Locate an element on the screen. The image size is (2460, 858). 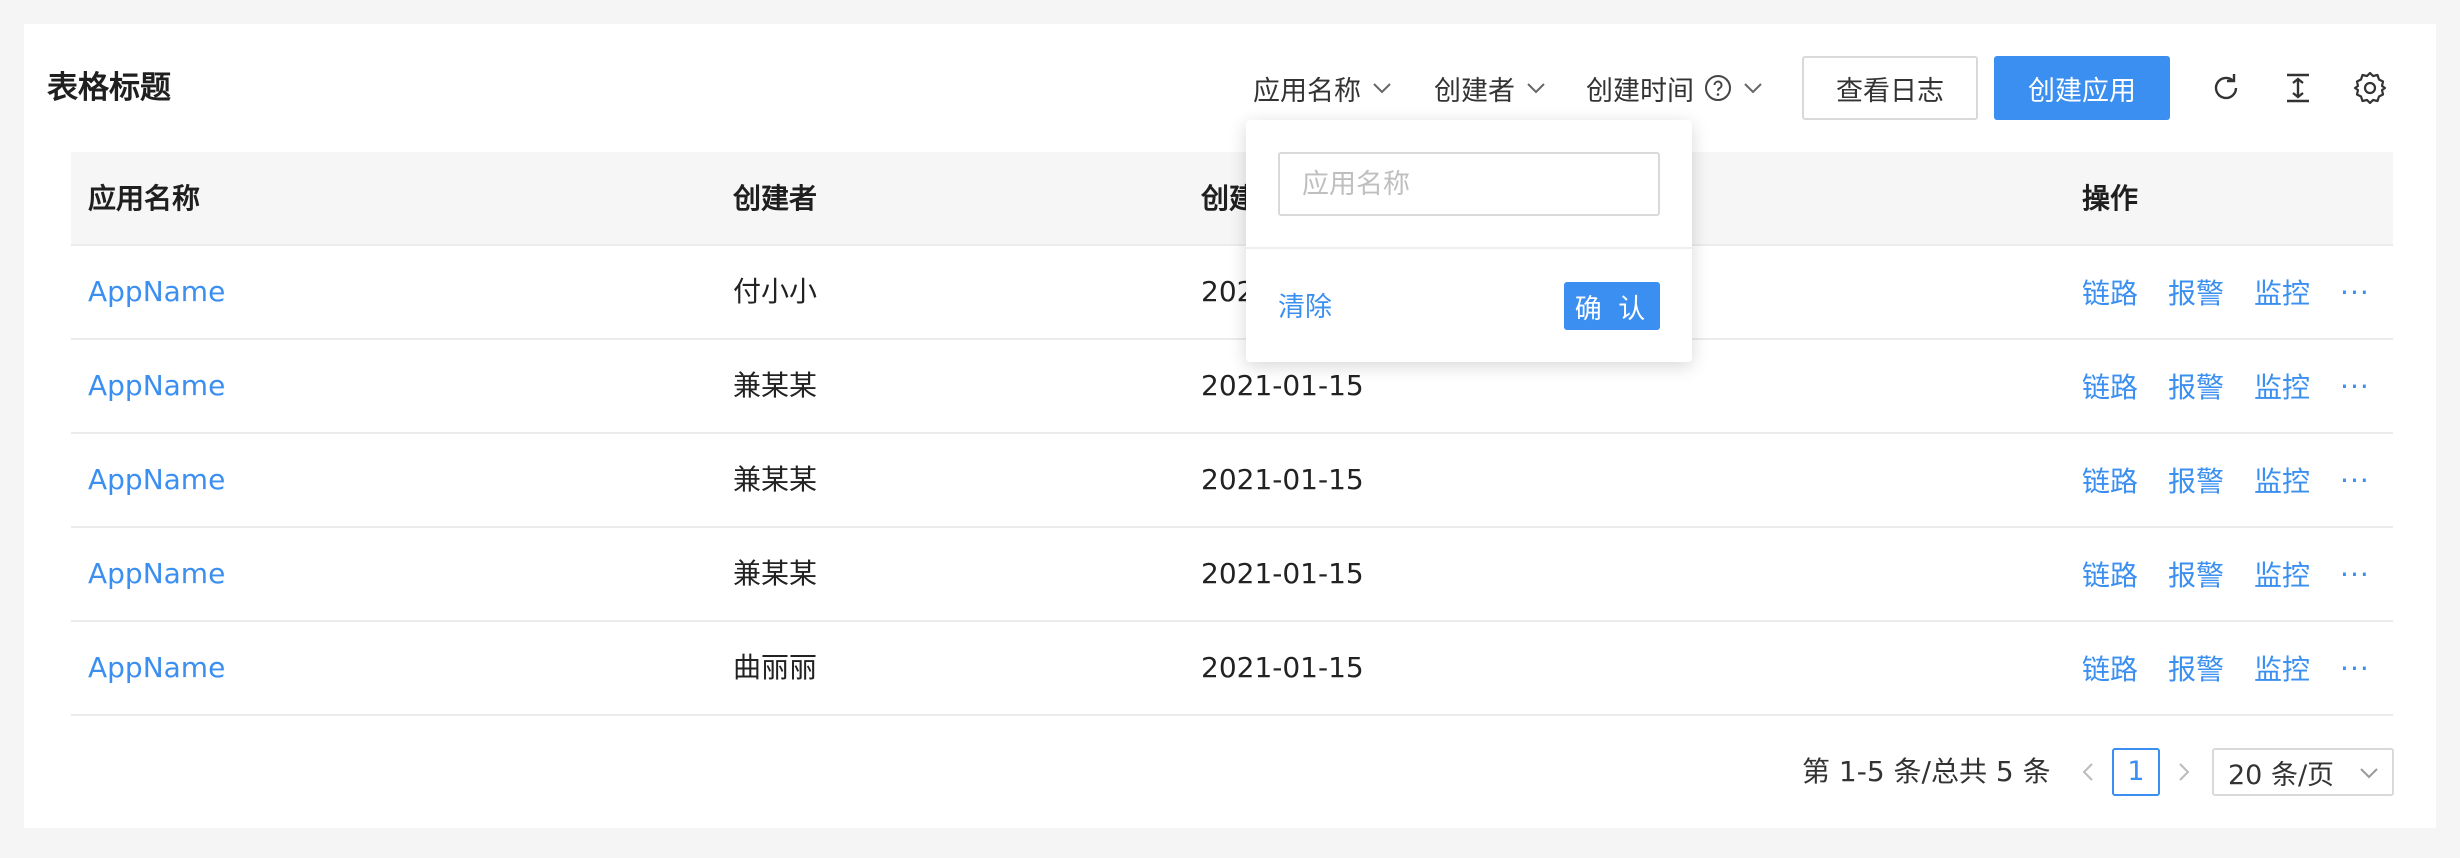
filter-creator-label: 创建者 is located at coordinates (1474, 91).